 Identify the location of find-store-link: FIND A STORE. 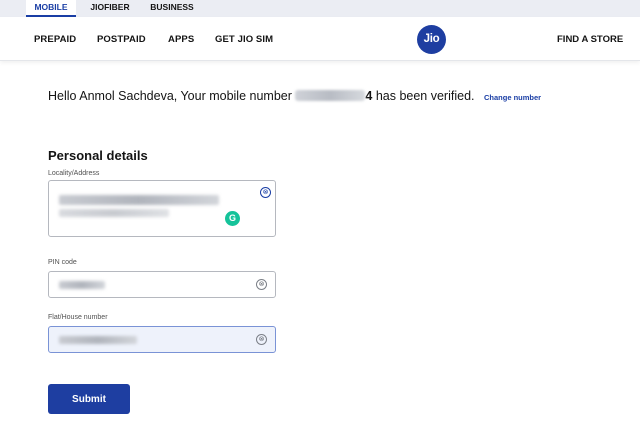
(590, 39).